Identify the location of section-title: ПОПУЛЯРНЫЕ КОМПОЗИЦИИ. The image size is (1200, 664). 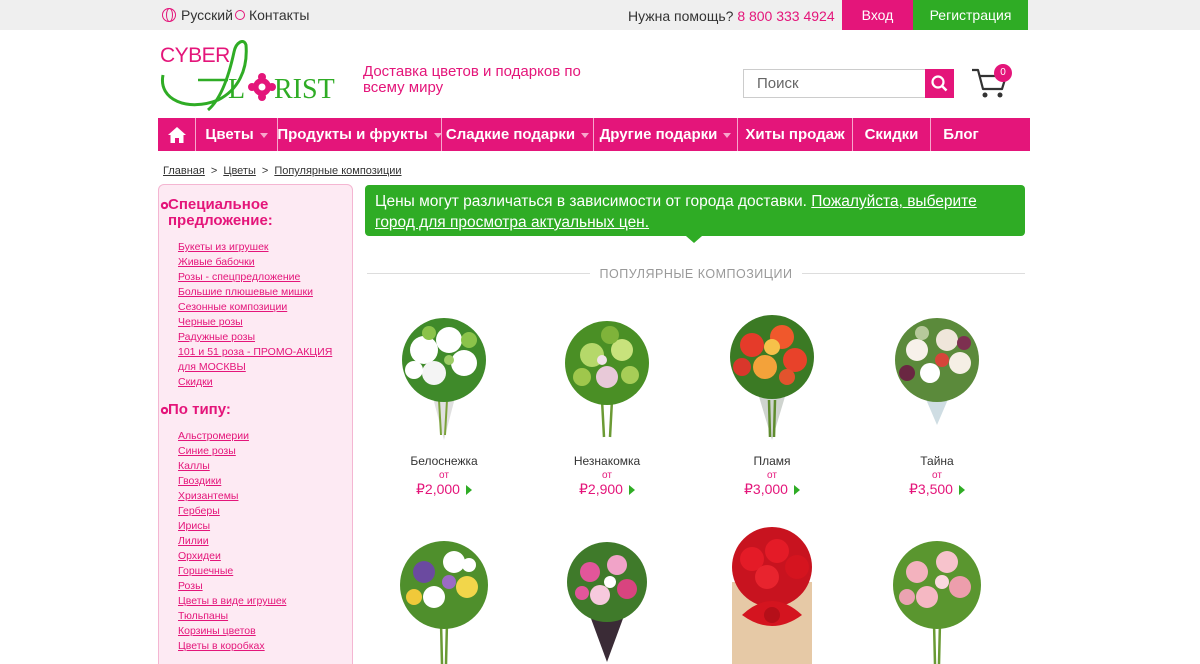
(696, 273).